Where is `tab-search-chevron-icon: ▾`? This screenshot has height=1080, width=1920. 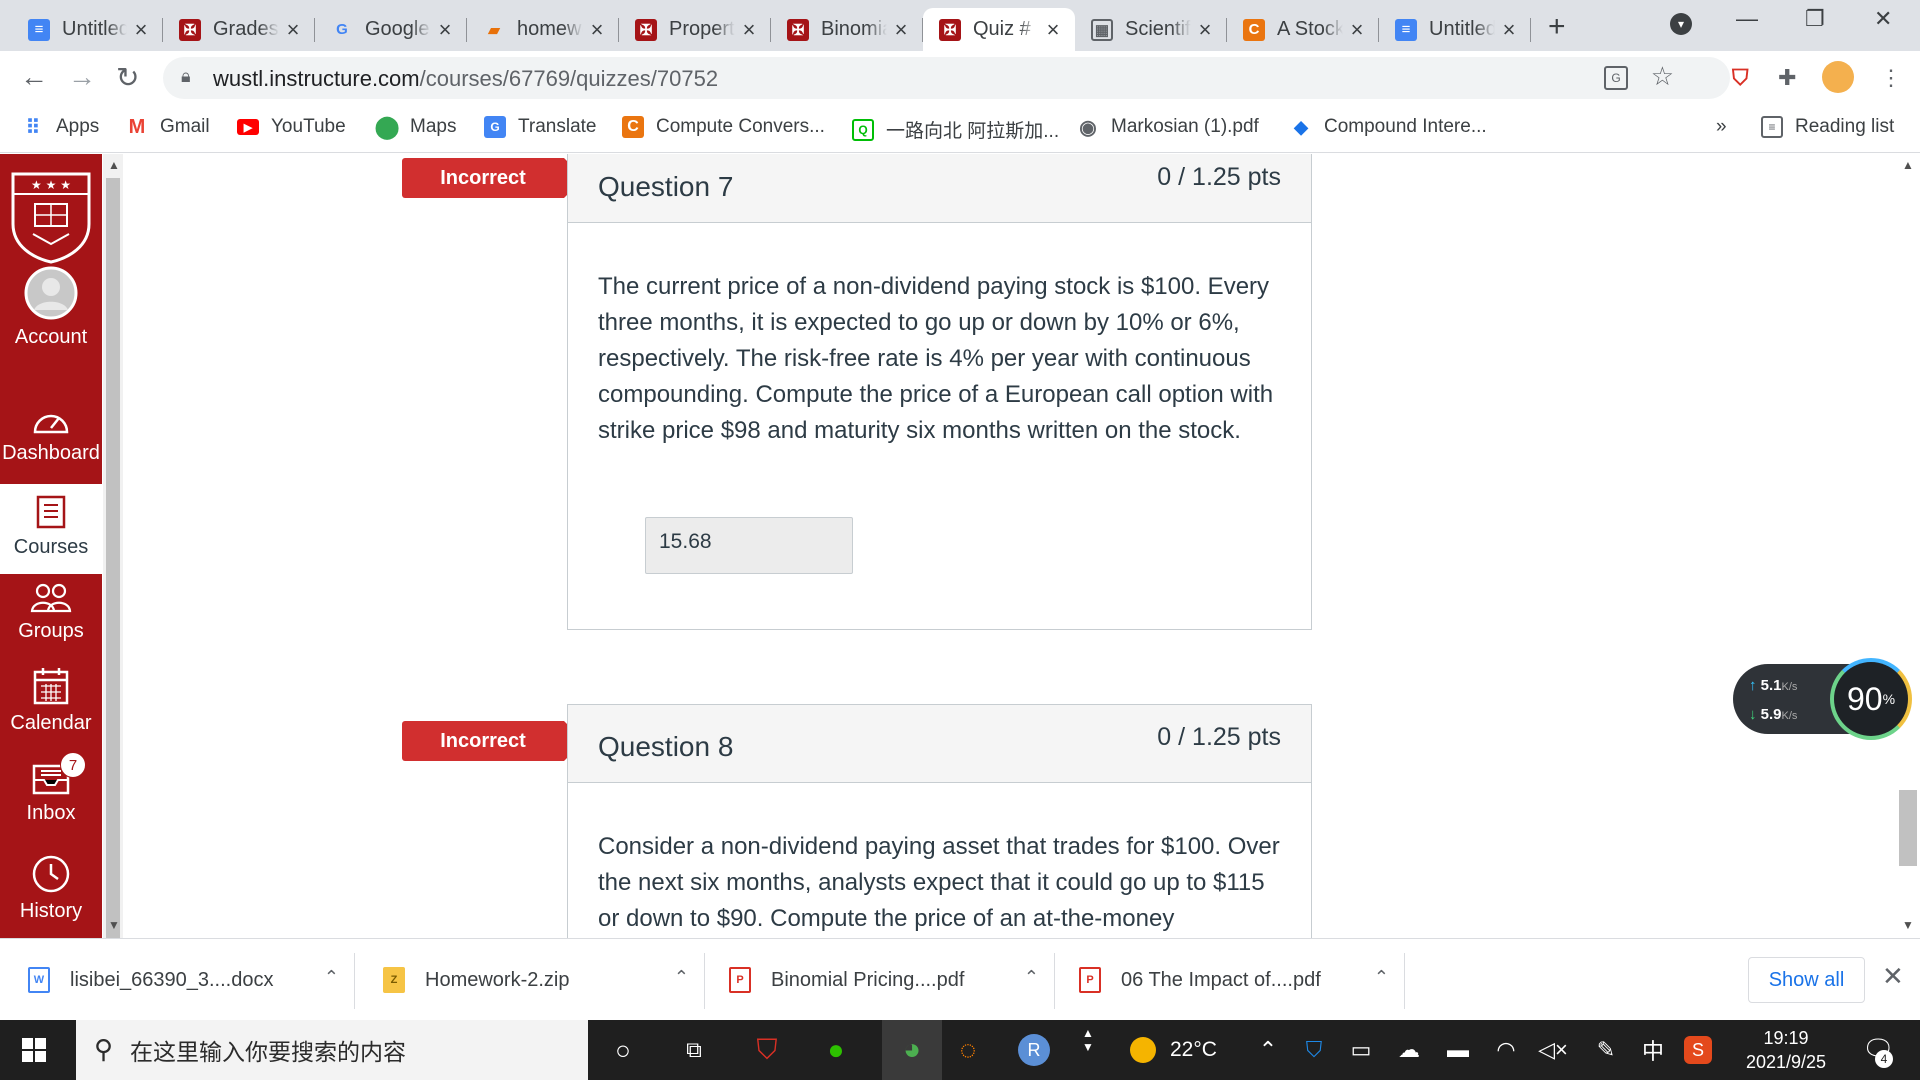
tab-search-chevron-icon: ▾ is located at coordinates (1681, 24).